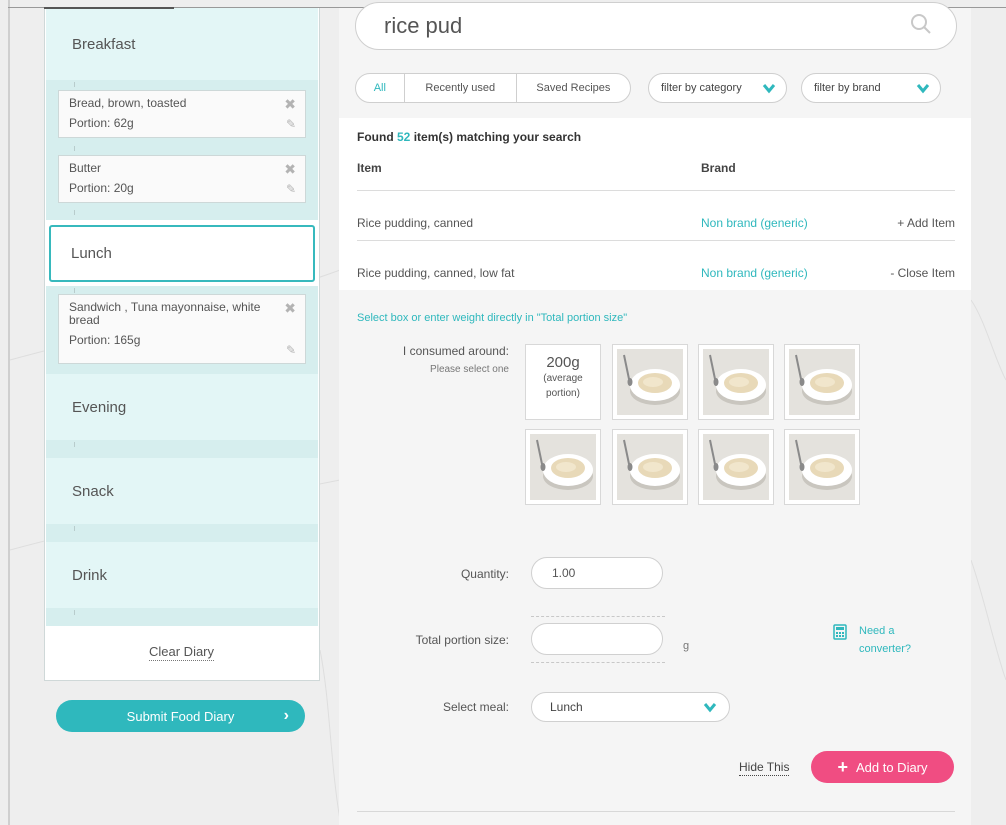 The height and width of the screenshot is (825, 1006). Describe the element at coordinates (926, 223) in the screenshot. I see `add-item-button: + Add Item` at that location.